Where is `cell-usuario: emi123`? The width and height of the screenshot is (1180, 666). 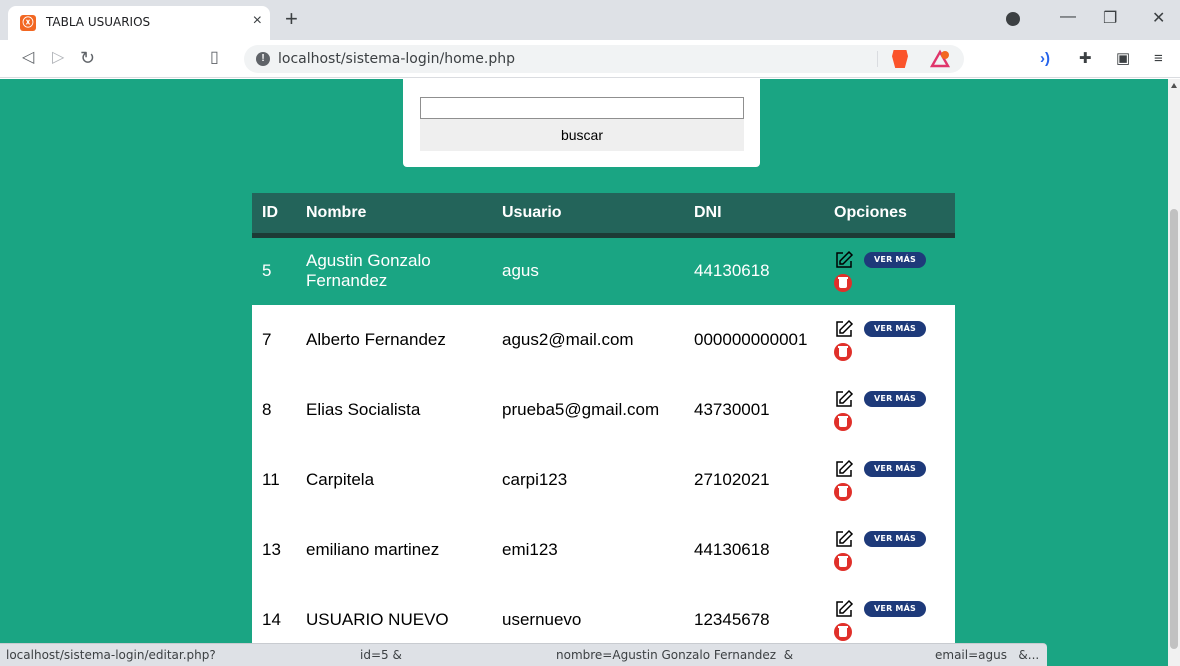
cell-usuario: emi123 is located at coordinates (530, 549).